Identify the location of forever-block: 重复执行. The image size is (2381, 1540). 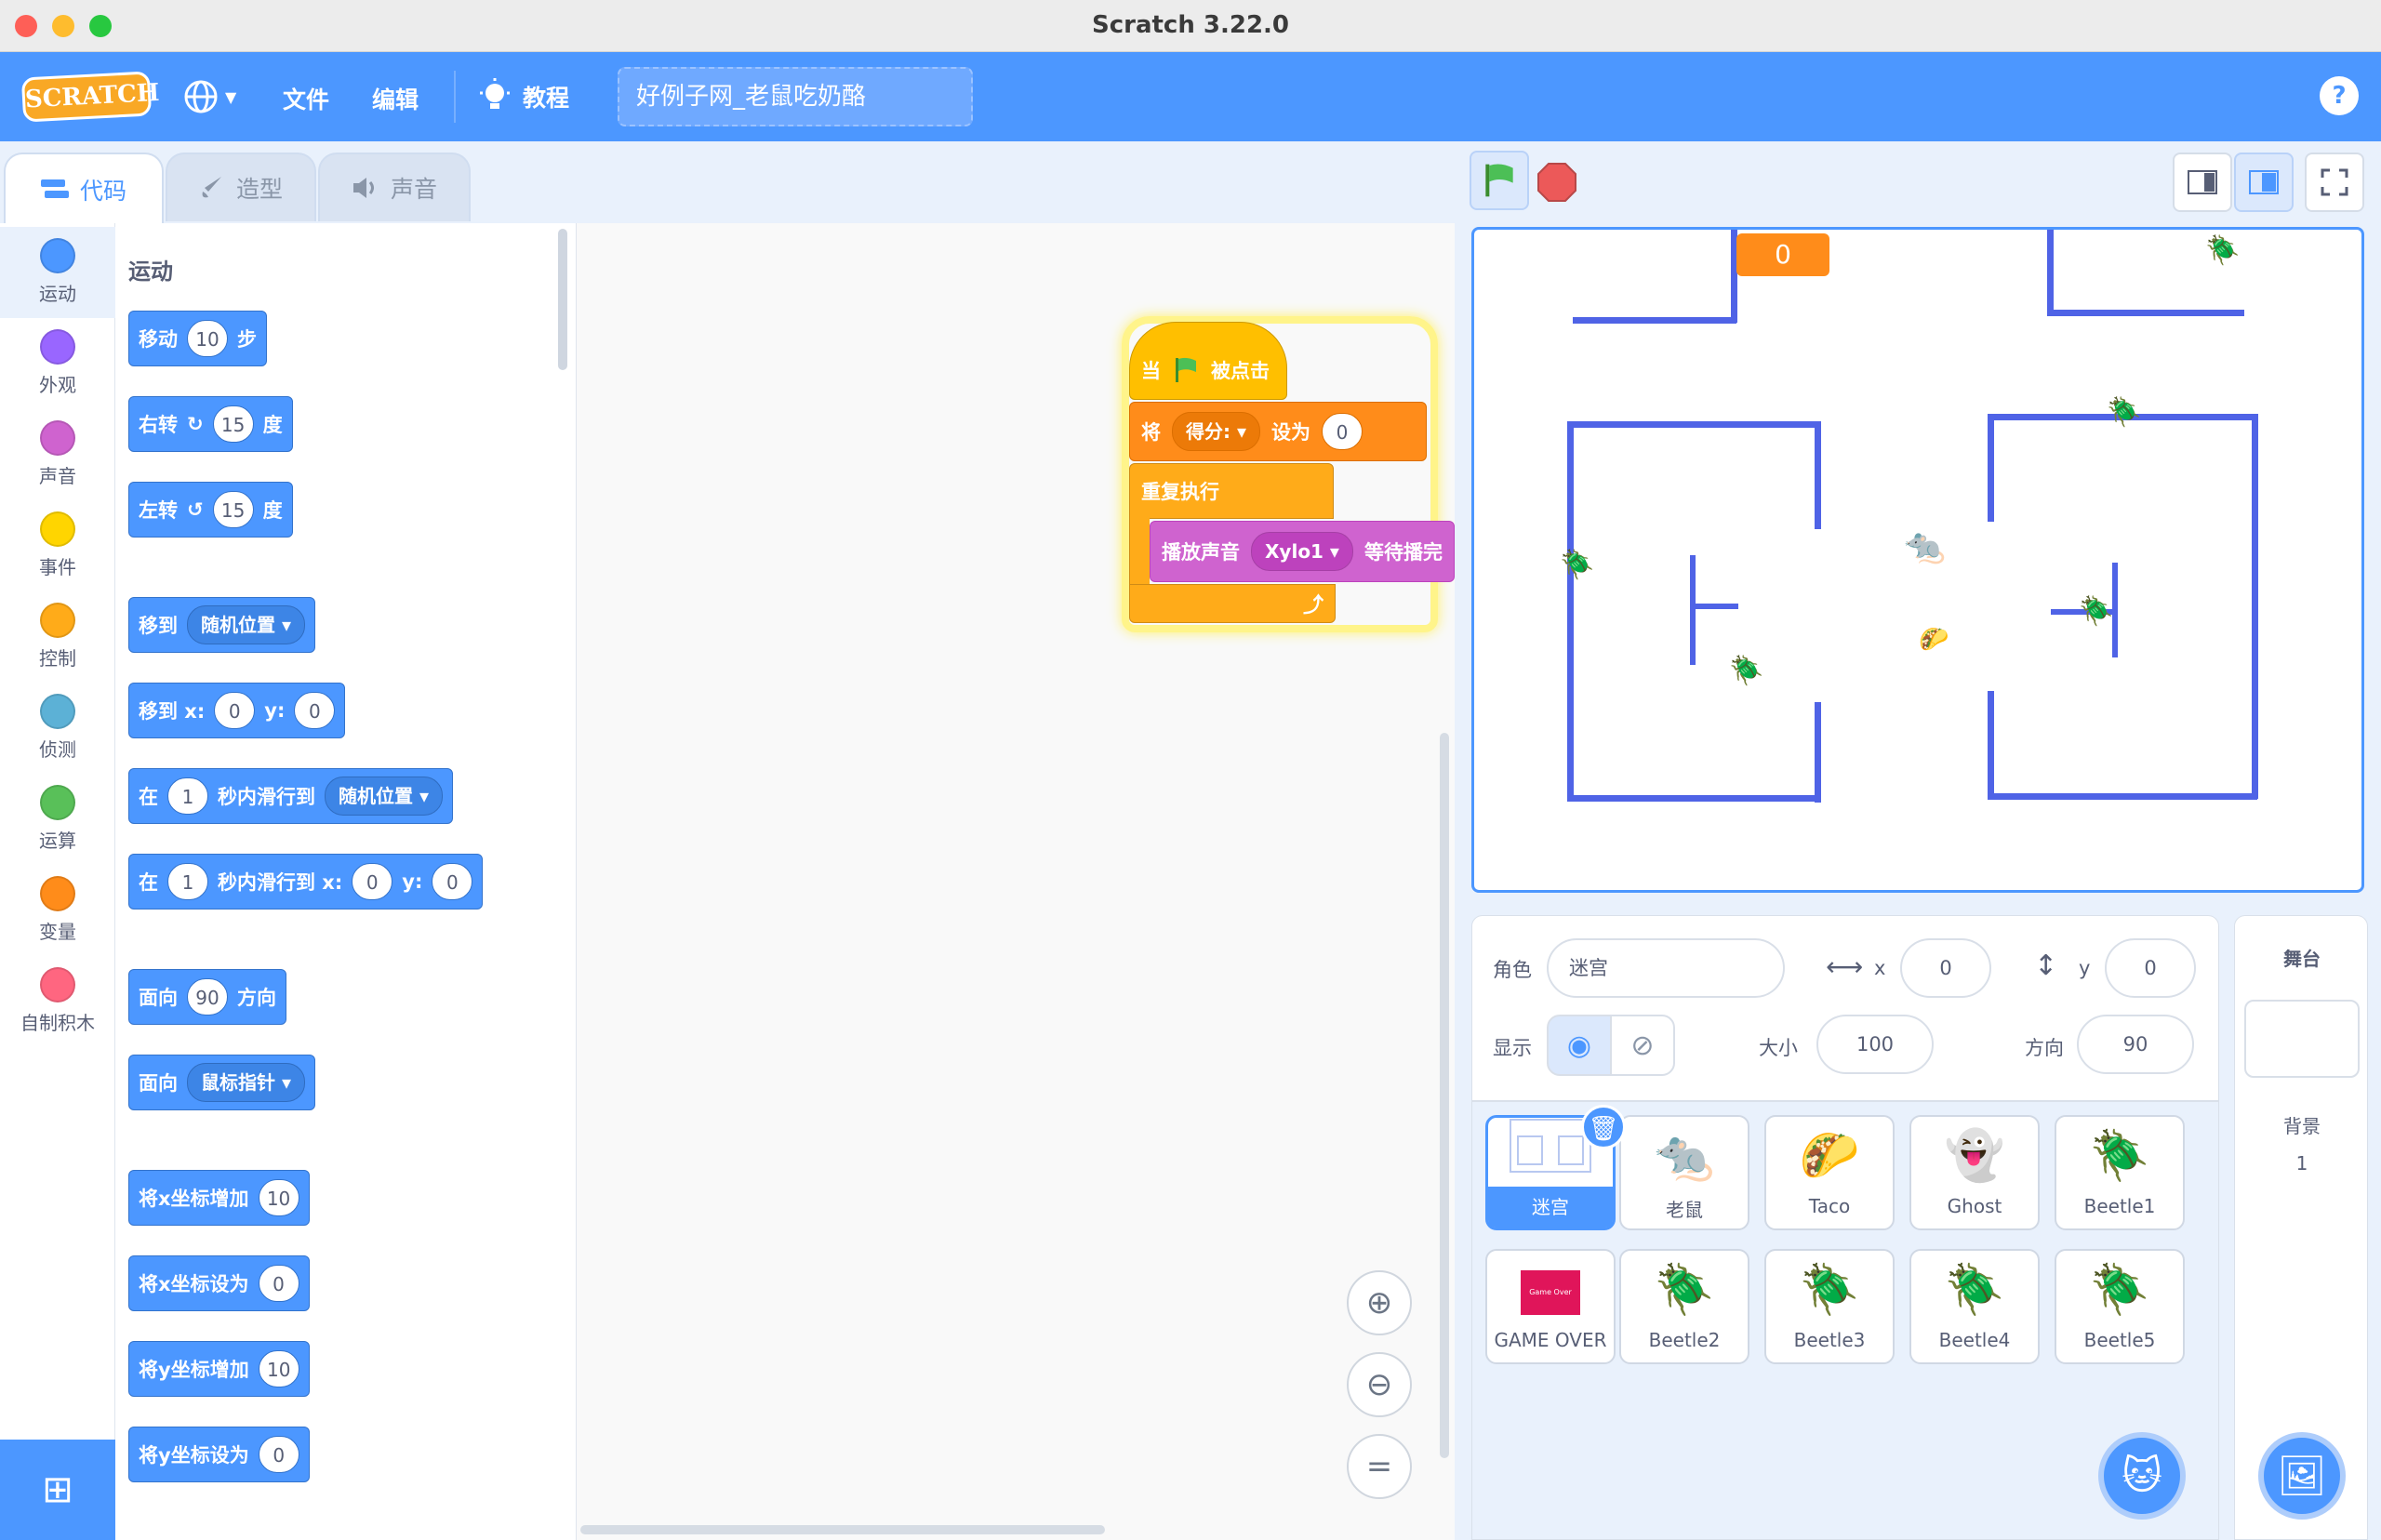
(1231, 491).